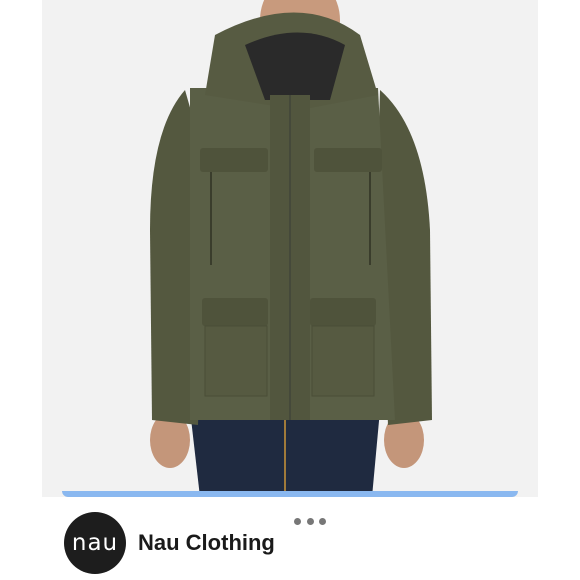 Image resolution: width=580 pixels, height=580 pixels. I want to click on avatar-logo-text: nau, so click(95, 543).